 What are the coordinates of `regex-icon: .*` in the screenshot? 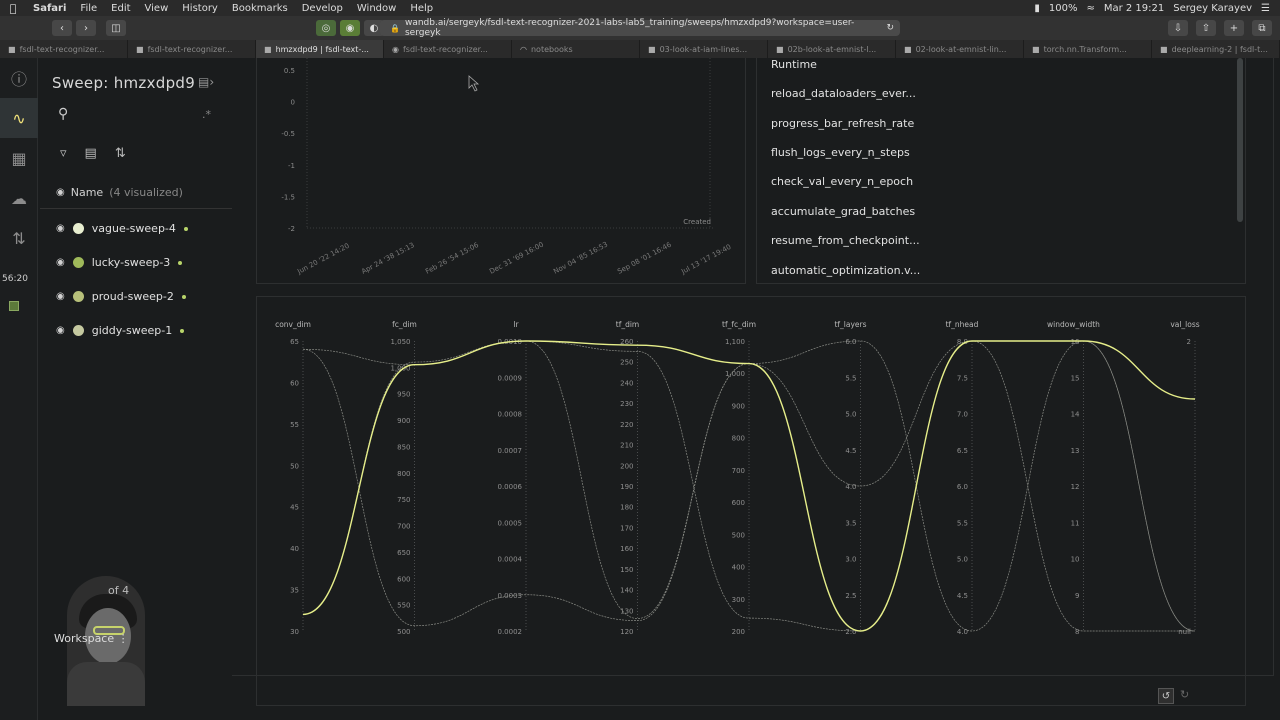 It's located at (206, 114).